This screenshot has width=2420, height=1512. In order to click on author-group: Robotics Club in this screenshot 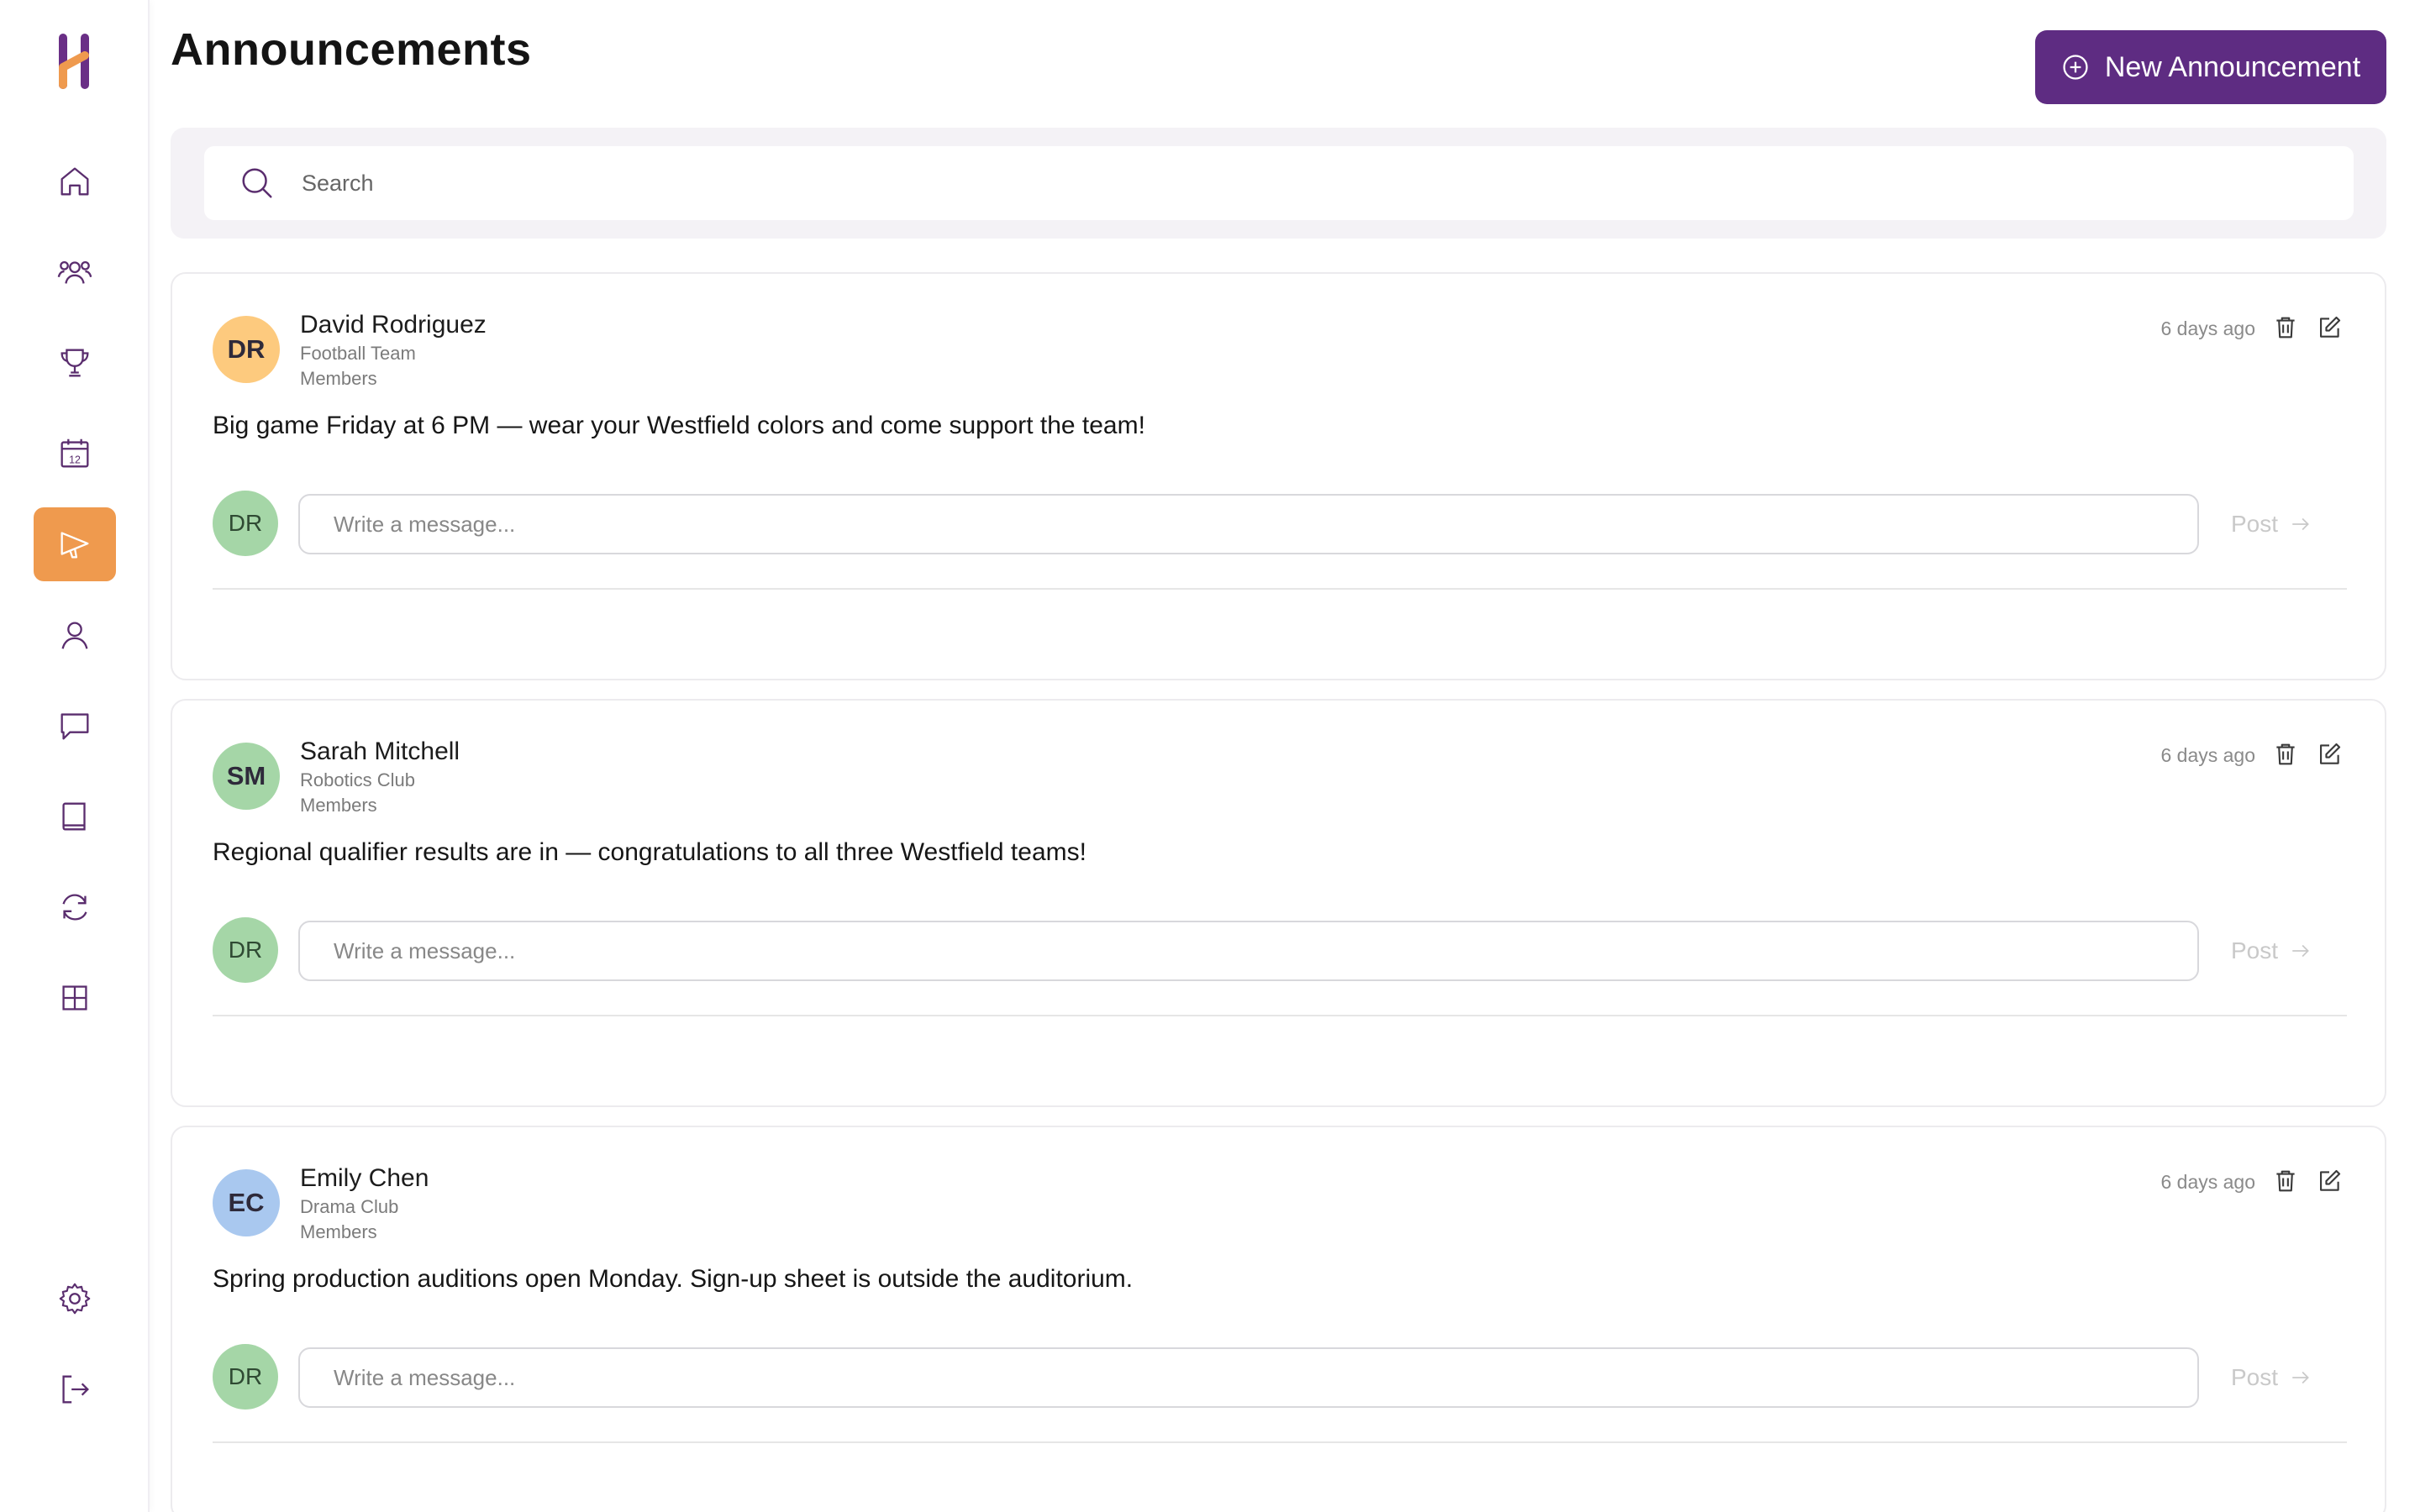, I will do `click(357, 779)`.